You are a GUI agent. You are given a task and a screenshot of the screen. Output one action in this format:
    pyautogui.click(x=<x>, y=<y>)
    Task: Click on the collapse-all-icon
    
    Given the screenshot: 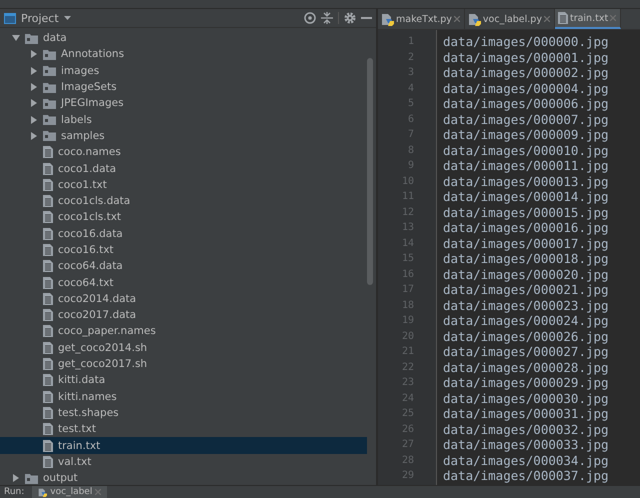 What is the action you would take?
    pyautogui.click(x=327, y=18)
    